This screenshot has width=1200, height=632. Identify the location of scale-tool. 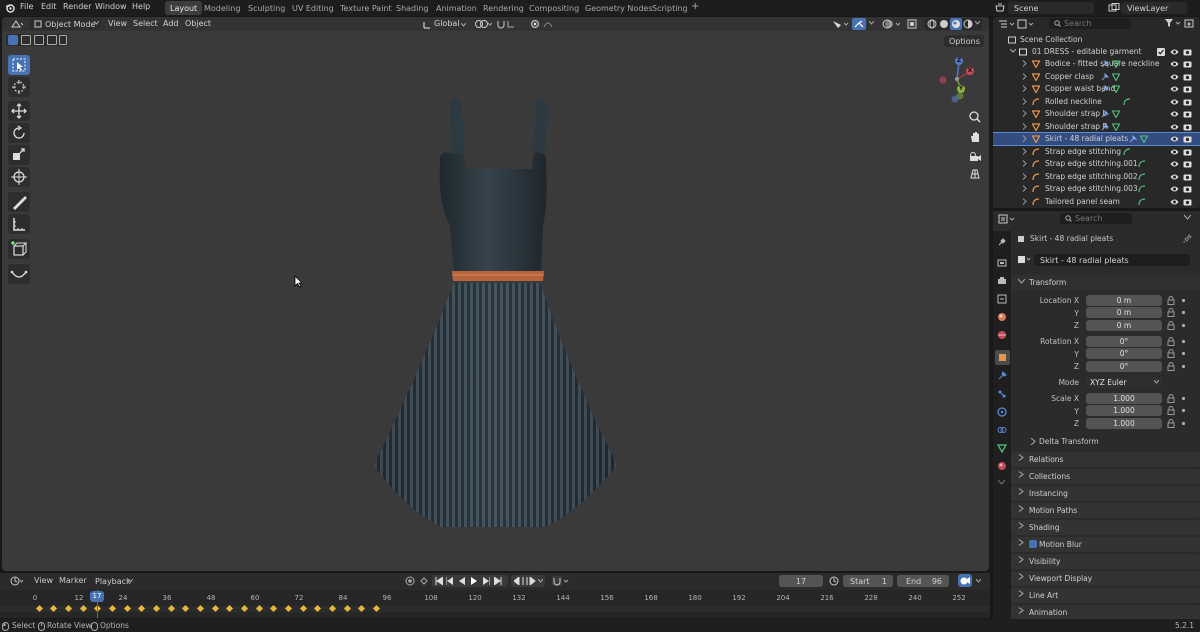
(19, 155).